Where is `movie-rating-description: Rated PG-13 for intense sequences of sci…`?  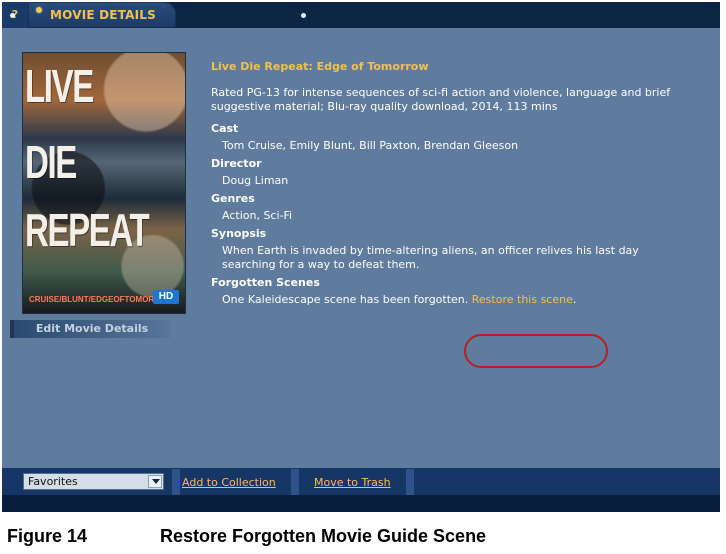
movie-rating-description: Rated PG-13 for intense sequences of sci… is located at coordinates (441, 99).